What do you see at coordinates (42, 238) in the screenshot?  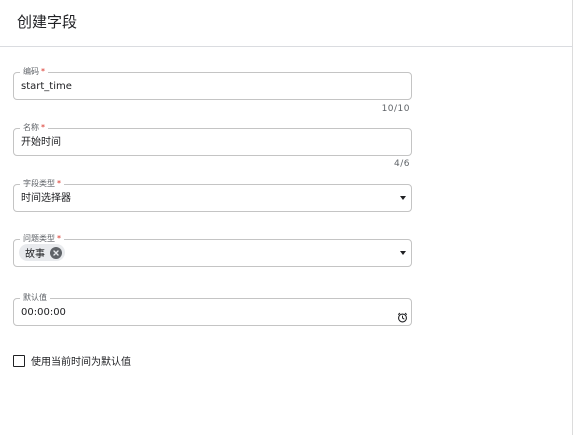 I see `issue-type-label: 问题类型 *` at bounding box center [42, 238].